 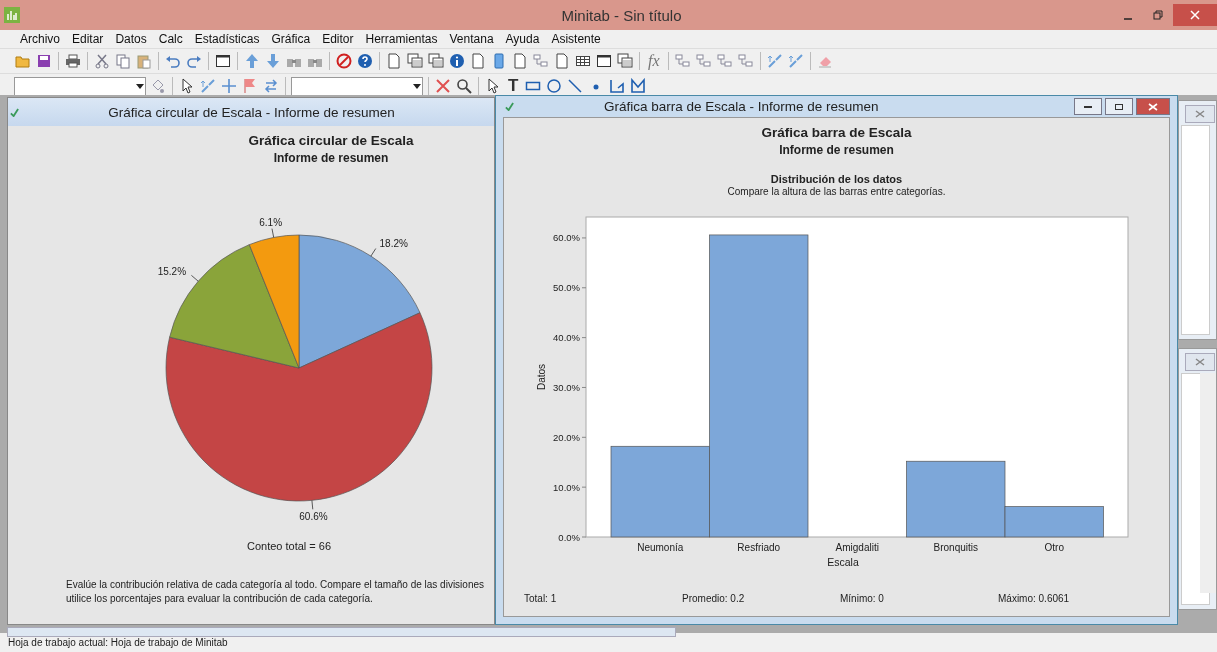 What do you see at coordinates (759, 547) in the screenshot?
I see `category-label: Resfriado` at bounding box center [759, 547].